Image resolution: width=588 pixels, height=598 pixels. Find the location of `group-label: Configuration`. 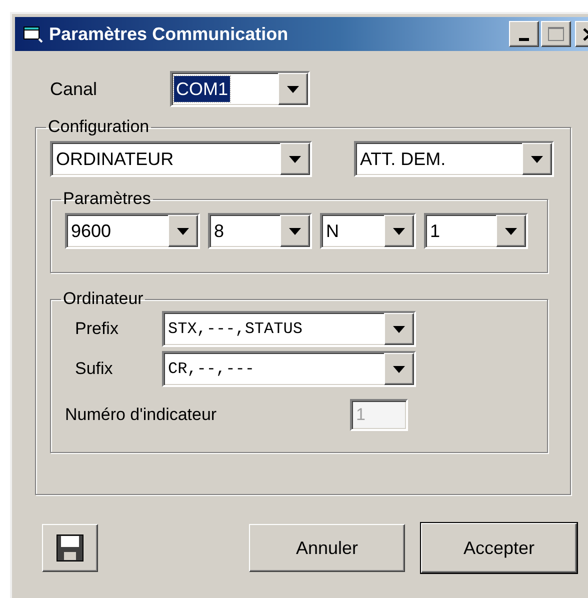

group-label: Configuration is located at coordinates (98, 127).